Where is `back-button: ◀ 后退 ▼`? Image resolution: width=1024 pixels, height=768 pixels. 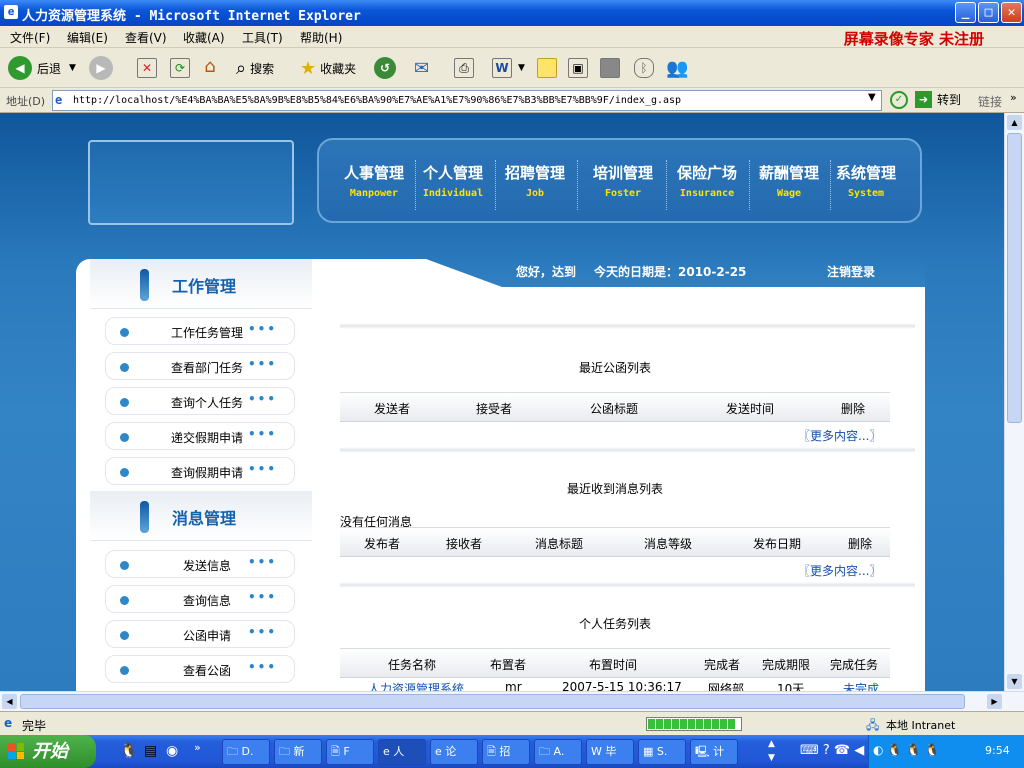
back-button: ◀ 后退 ▼ is located at coordinates (42, 68).